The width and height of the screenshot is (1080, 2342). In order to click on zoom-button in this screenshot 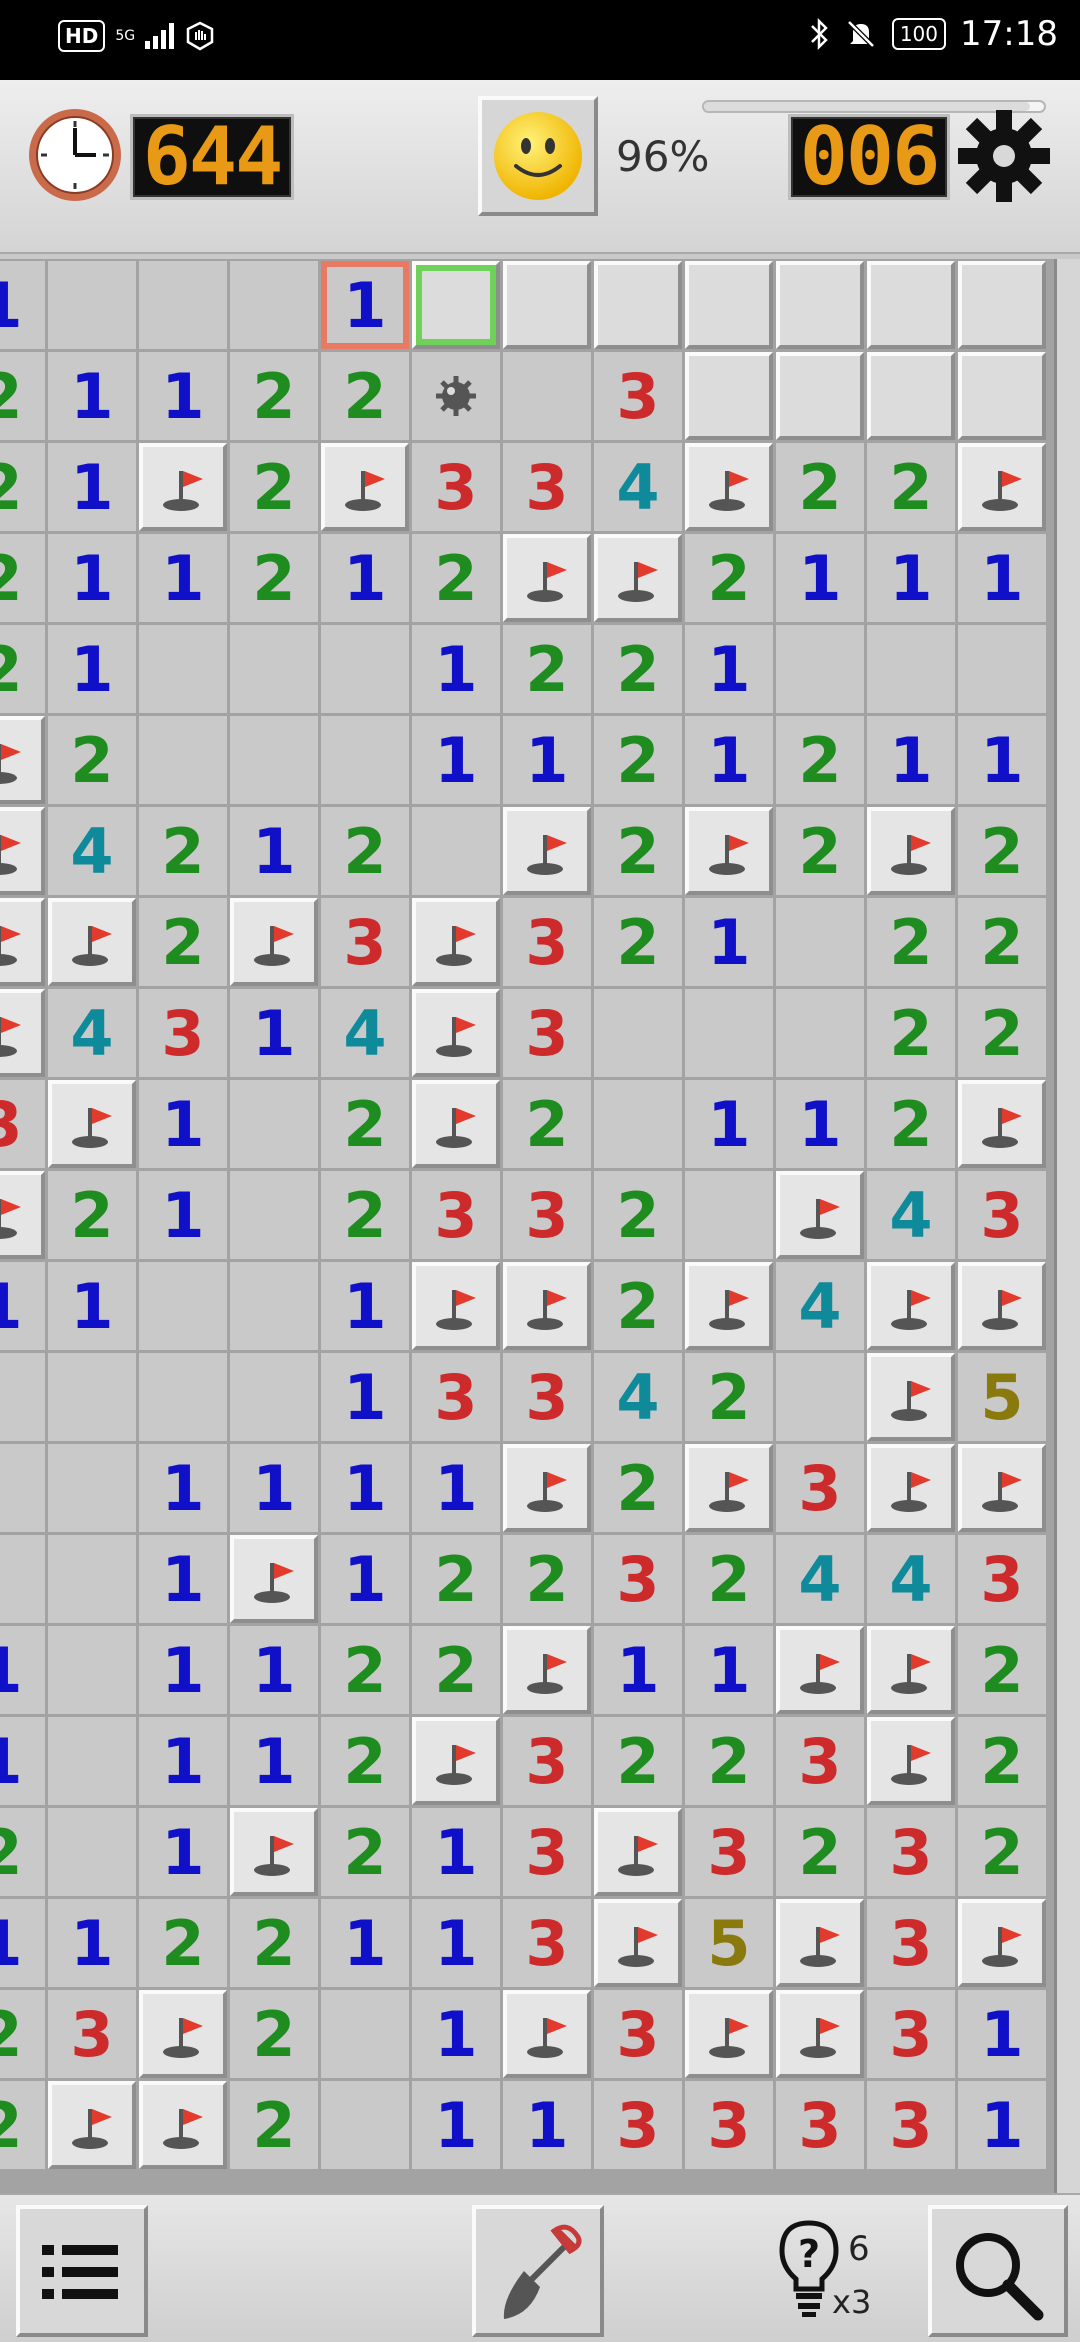, I will do `click(998, 2271)`.